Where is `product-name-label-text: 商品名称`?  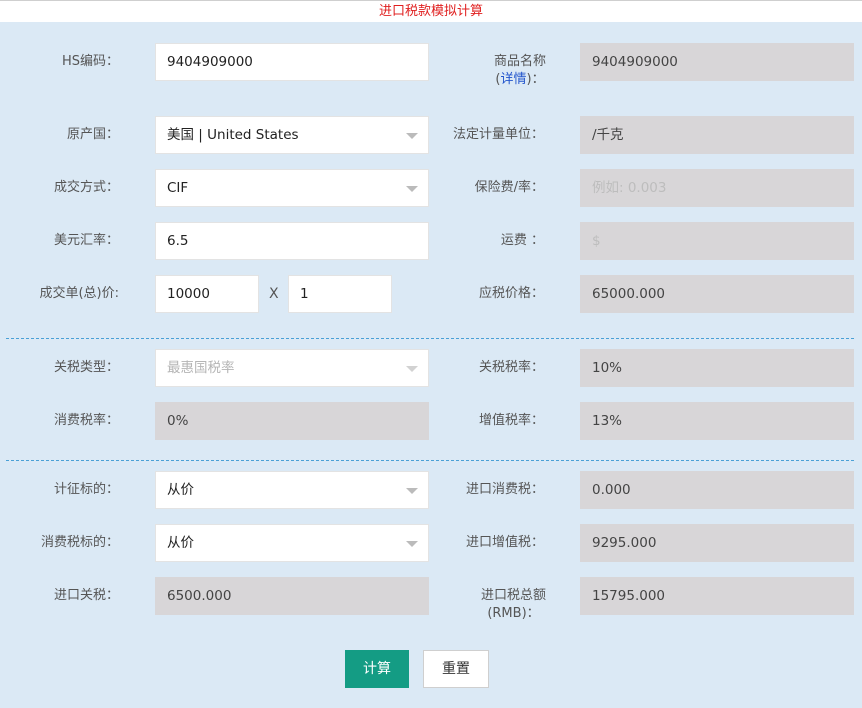
product-name-label-text: 商品名称 is located at coordinates (519, 61).